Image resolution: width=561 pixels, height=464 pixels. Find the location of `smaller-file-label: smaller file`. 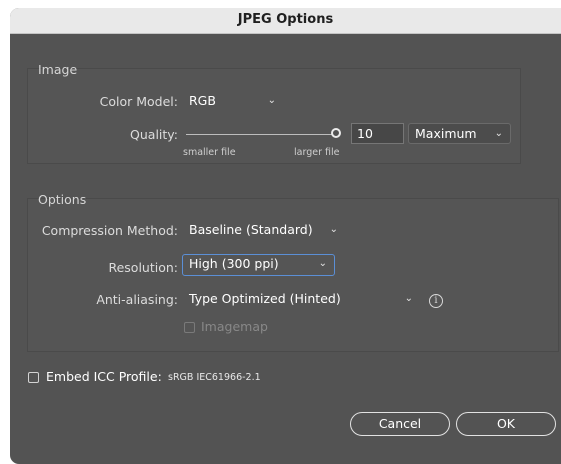

smaller-file-label: smaller file is located at coordinates (209, 152).